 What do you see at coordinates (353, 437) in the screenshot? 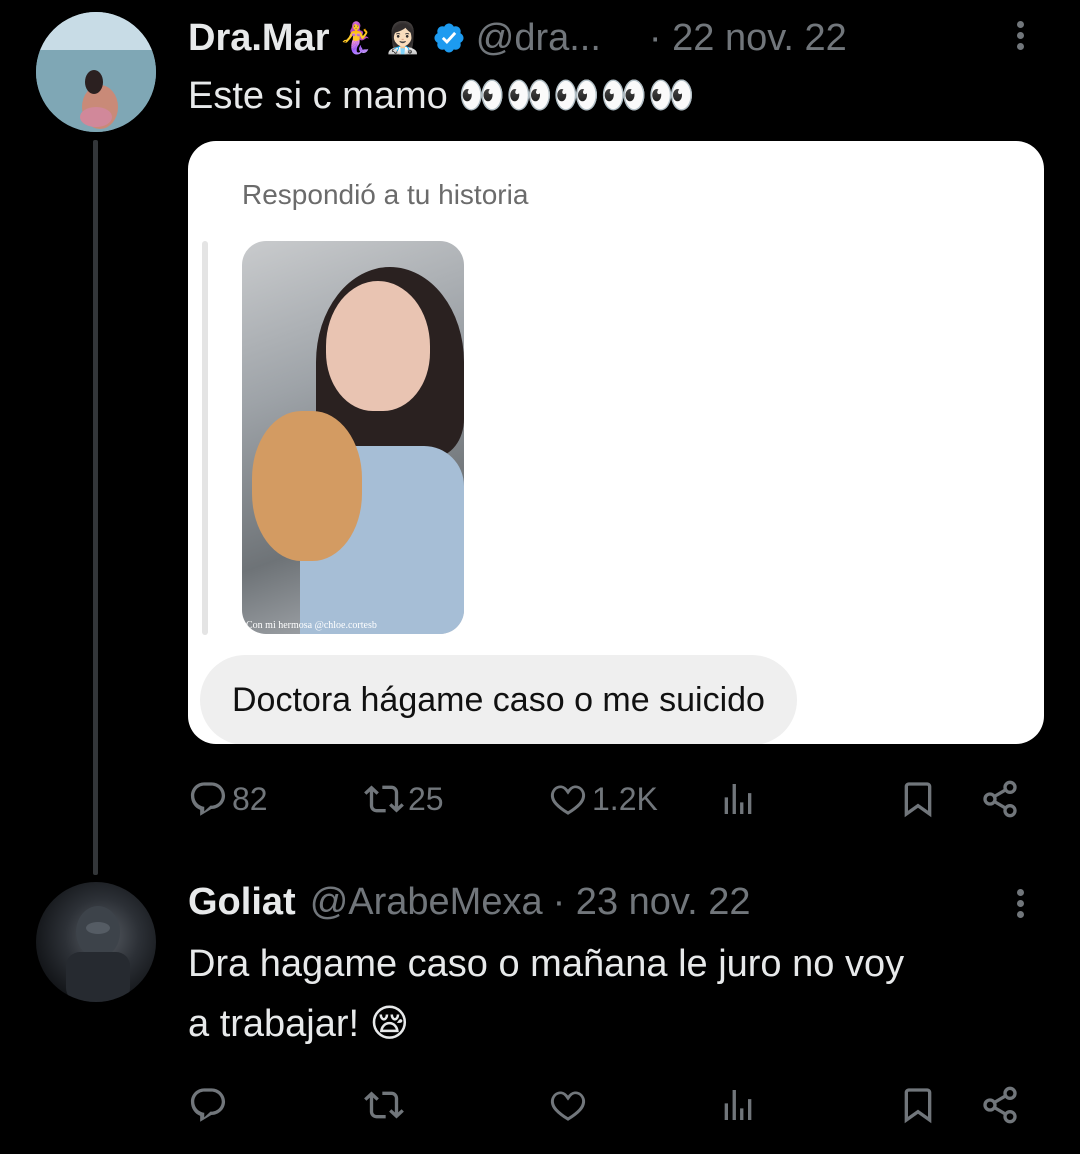
I see `story-thumbnail: Con mi hermosa @chloe.cortesb` at bounding box center [353, 437].